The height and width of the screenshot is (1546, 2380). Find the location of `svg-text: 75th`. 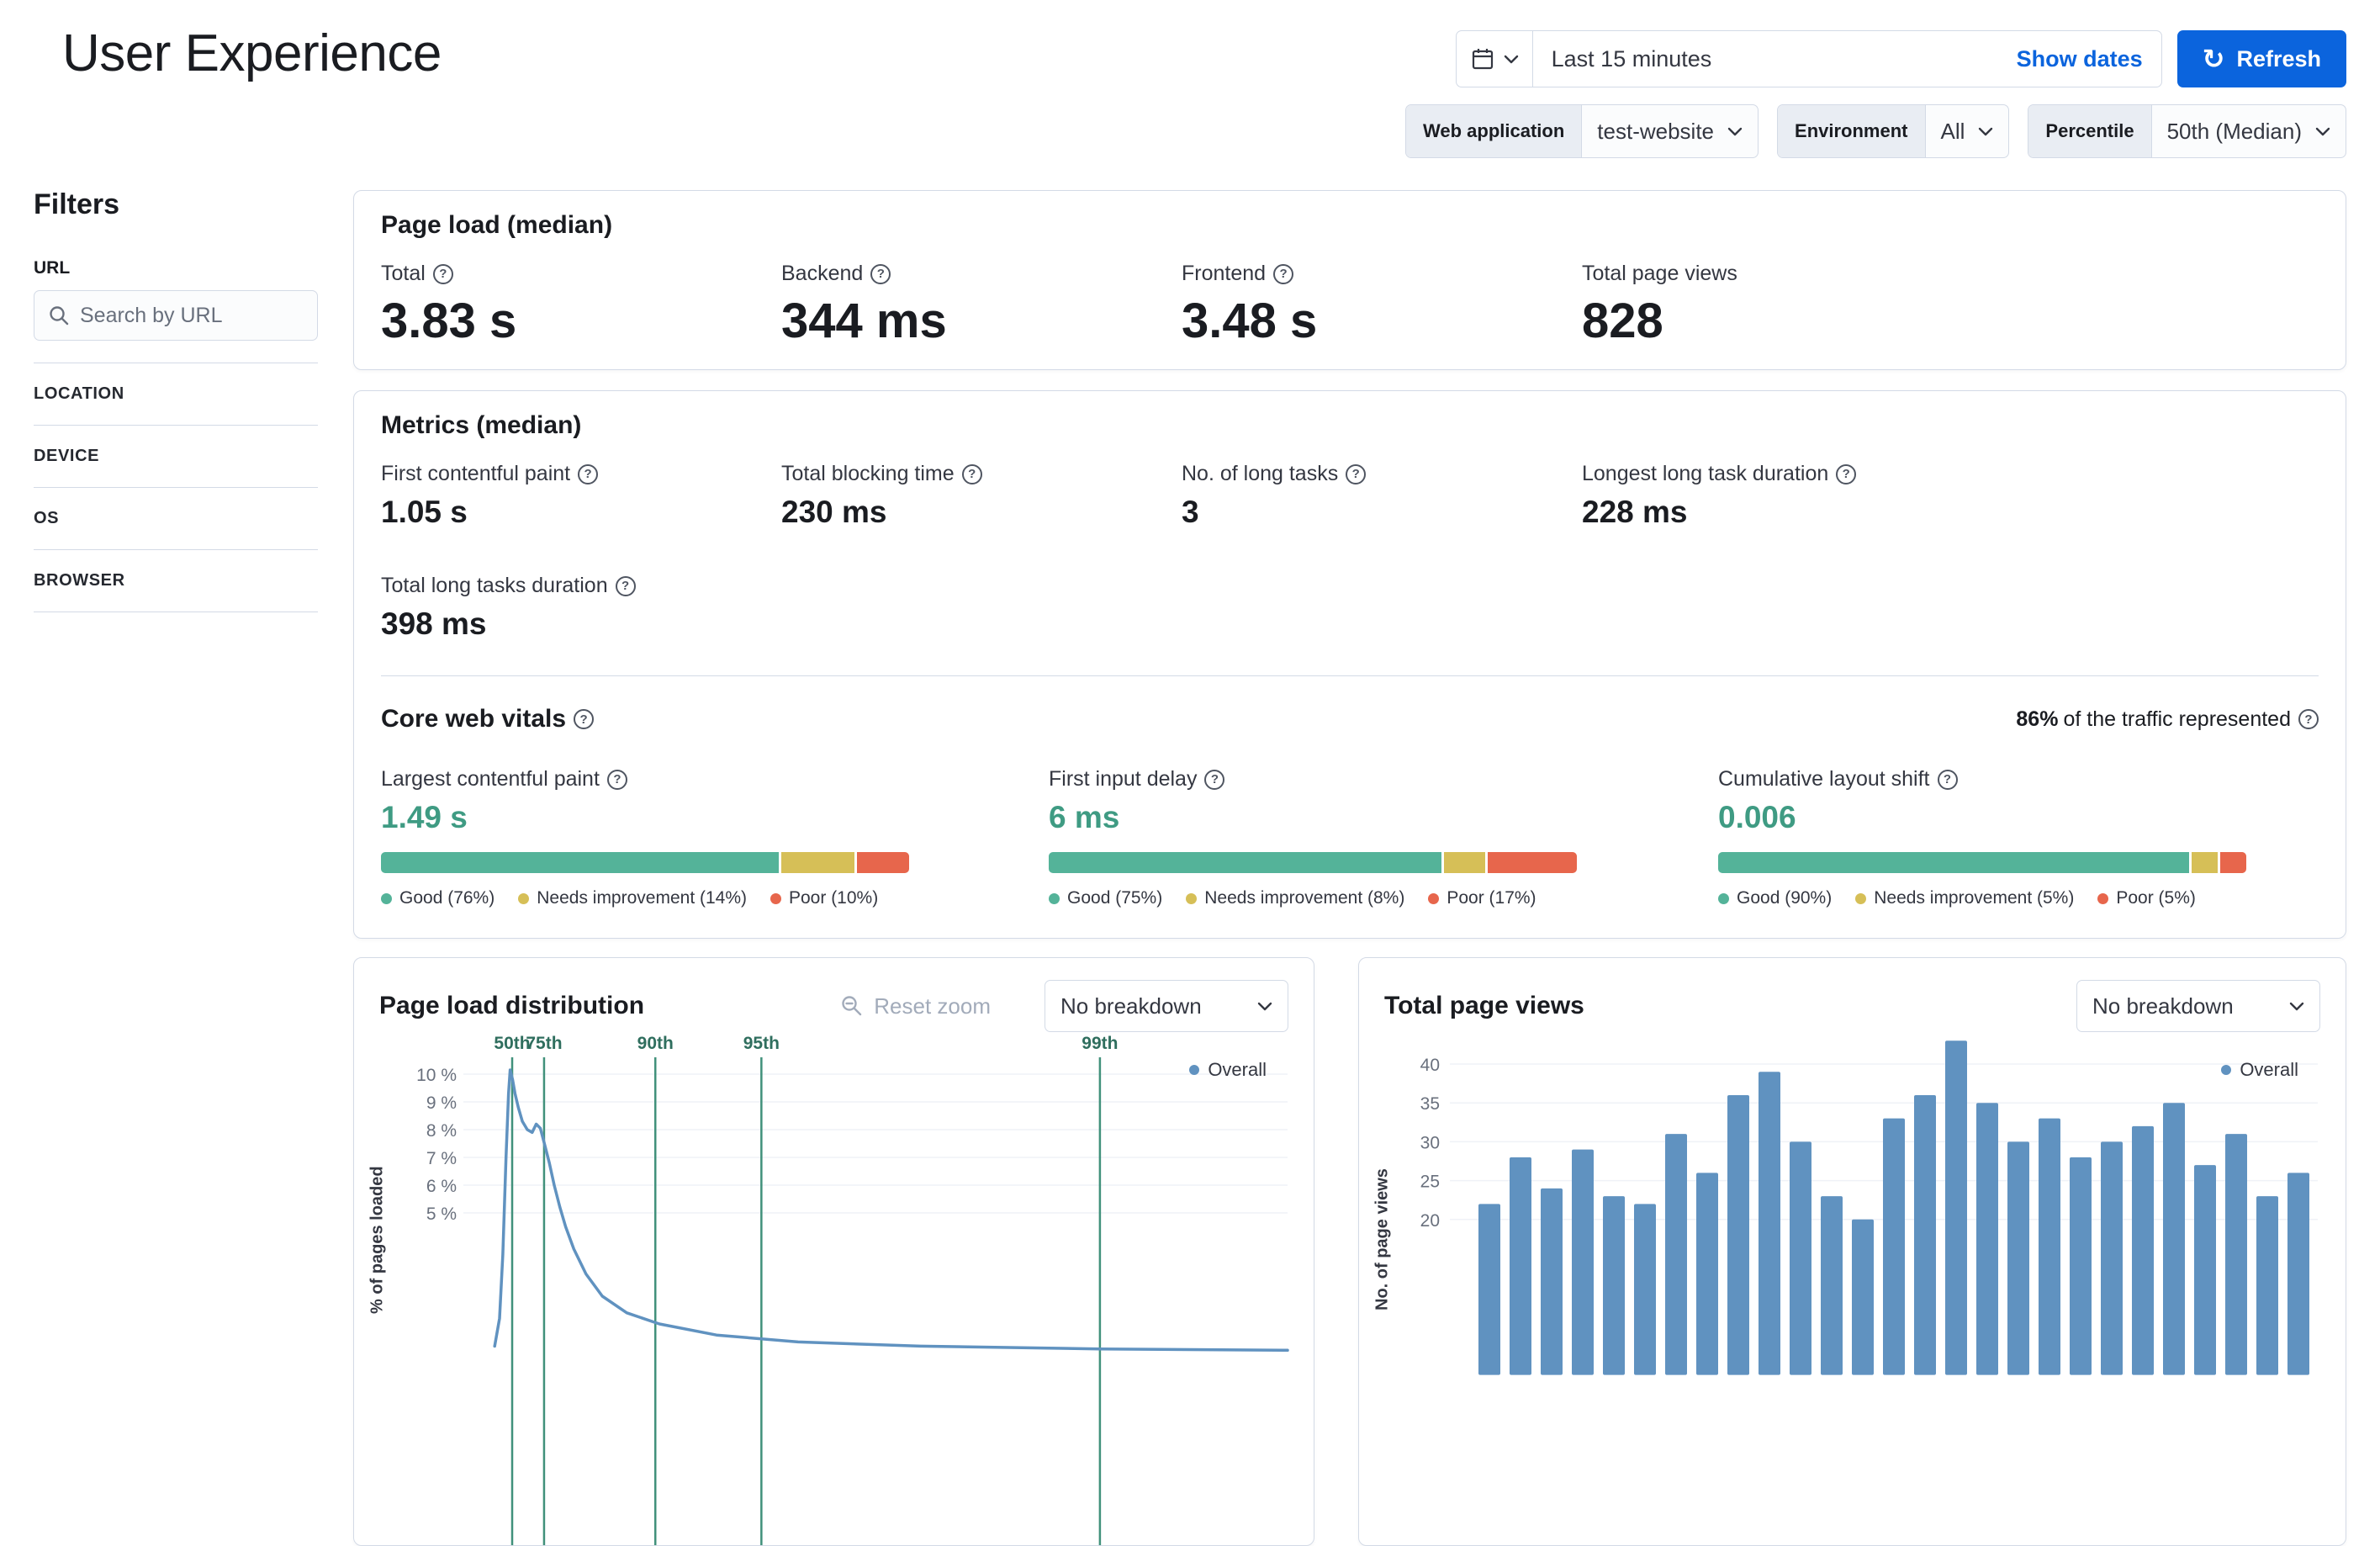

svg-text: 75th is located at coordinates (544, 1044).